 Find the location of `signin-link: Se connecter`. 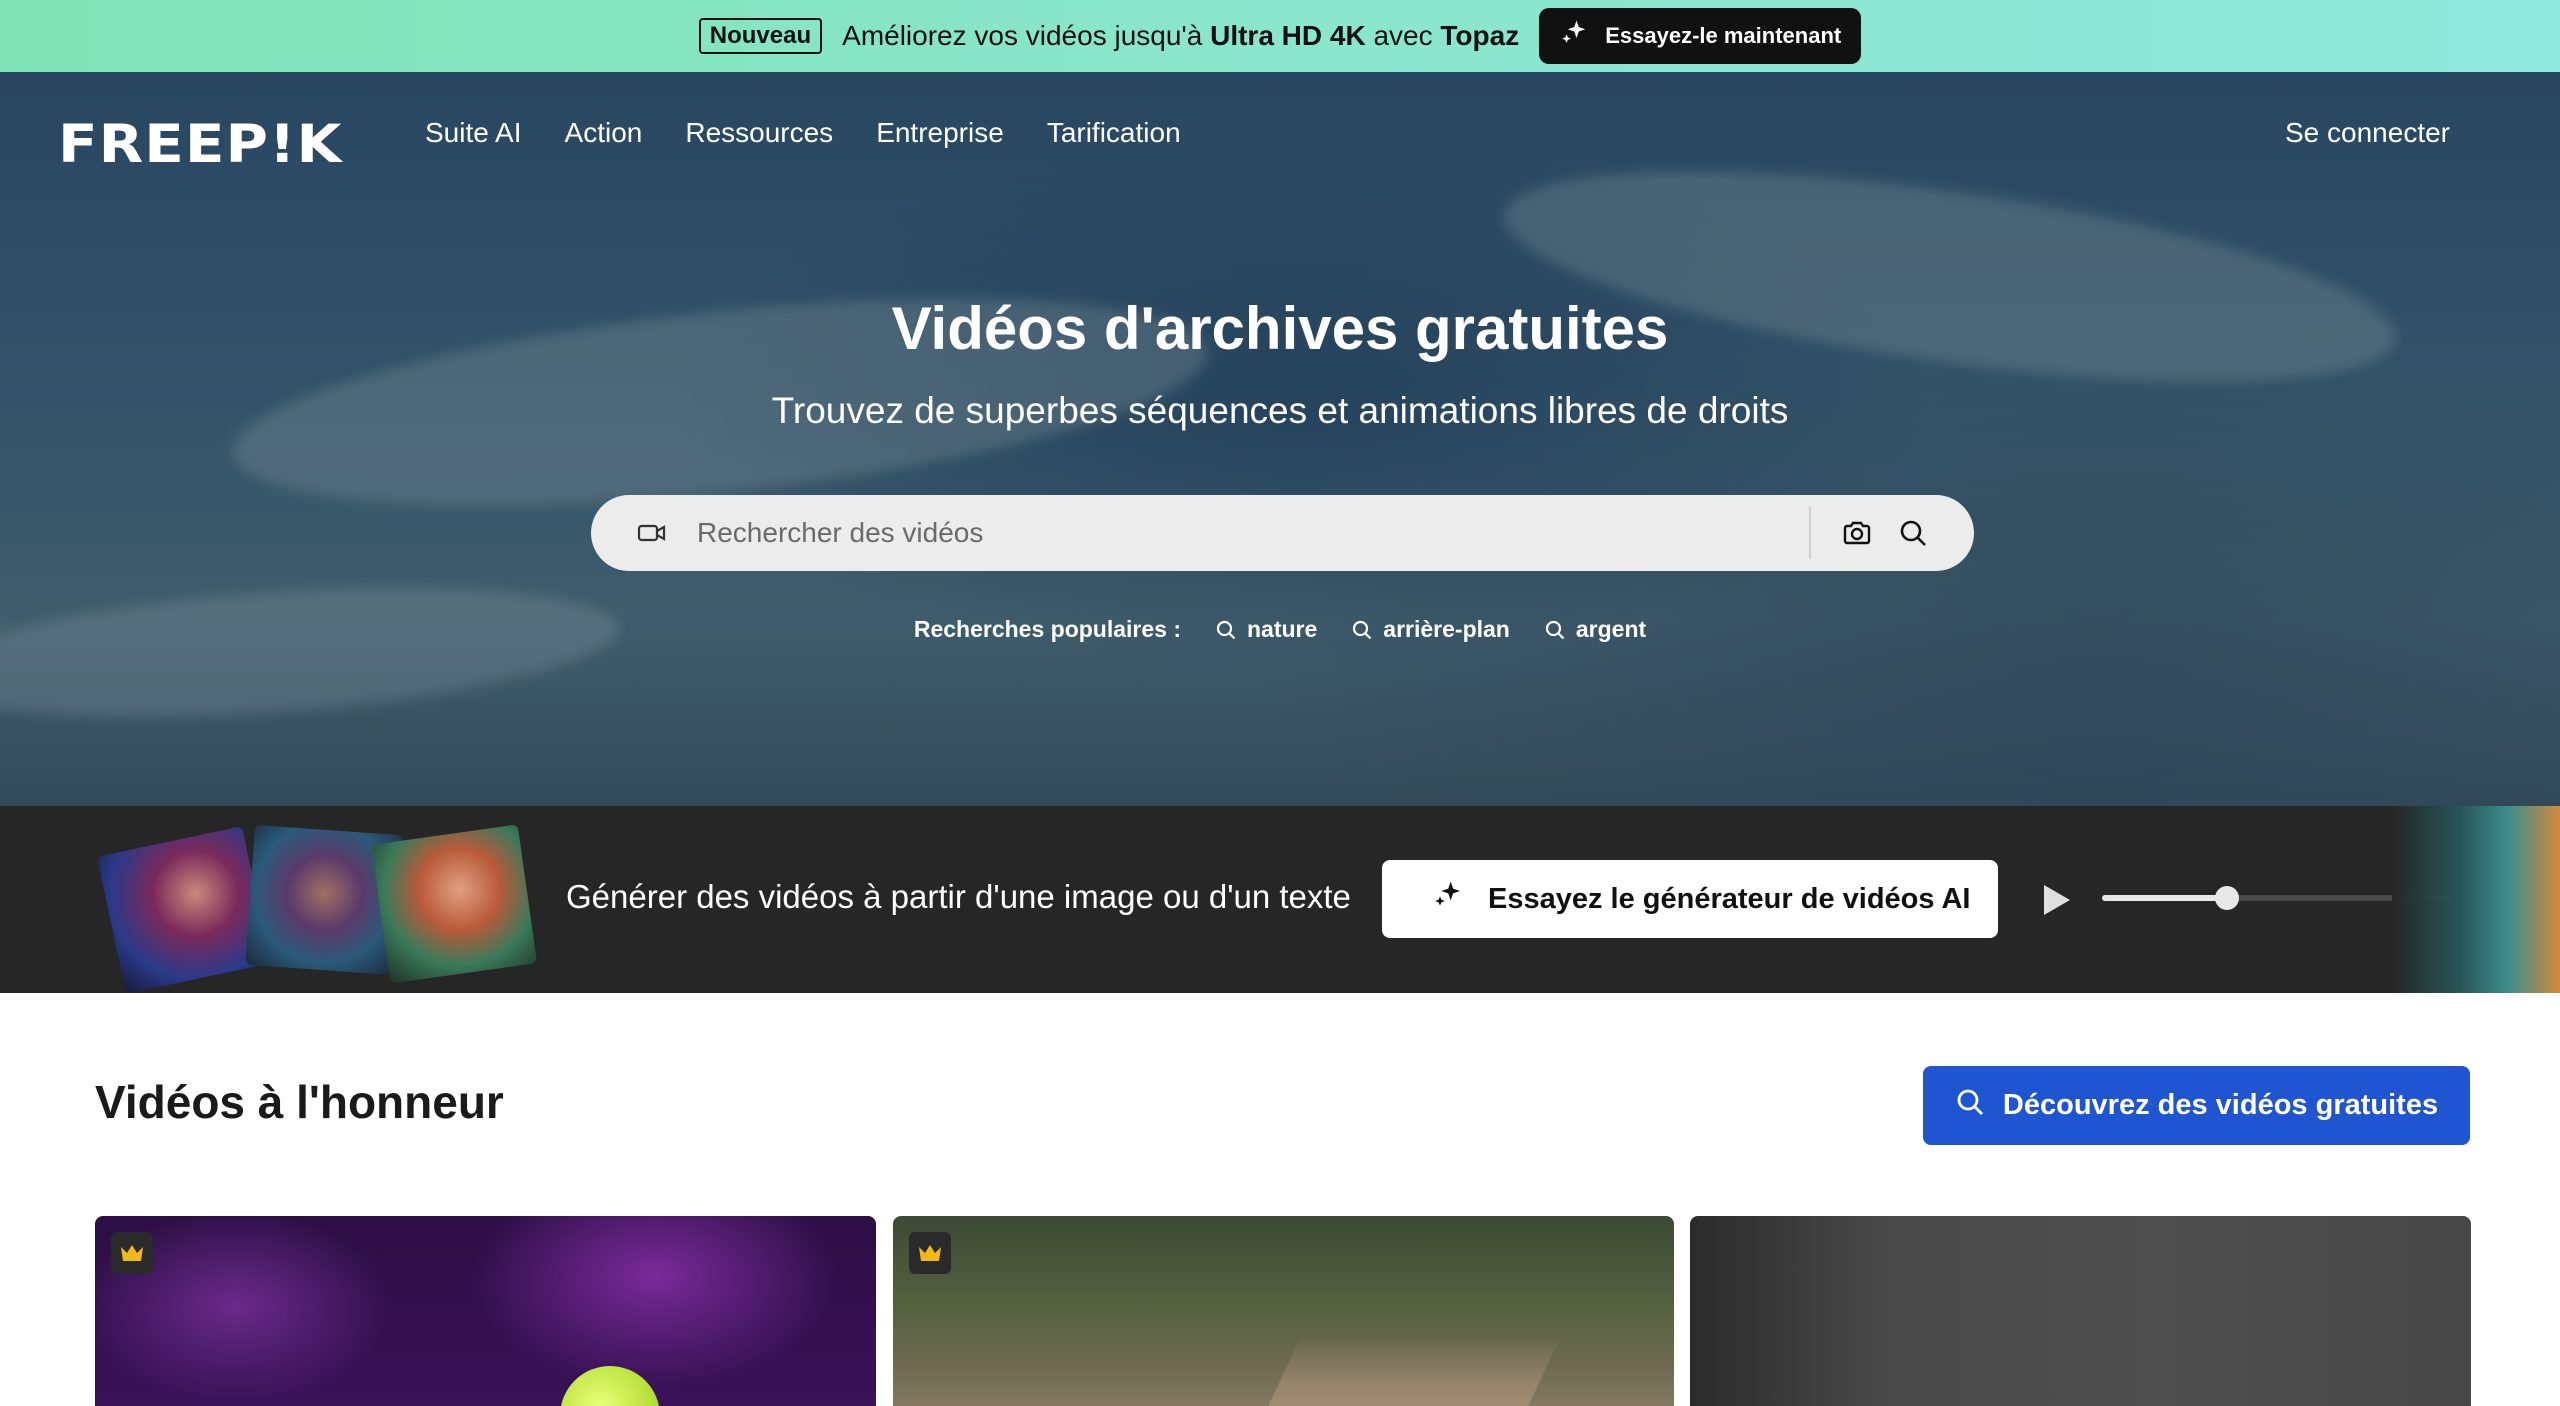

signin-link: Se connecter is located at coordinates (2367, 133).